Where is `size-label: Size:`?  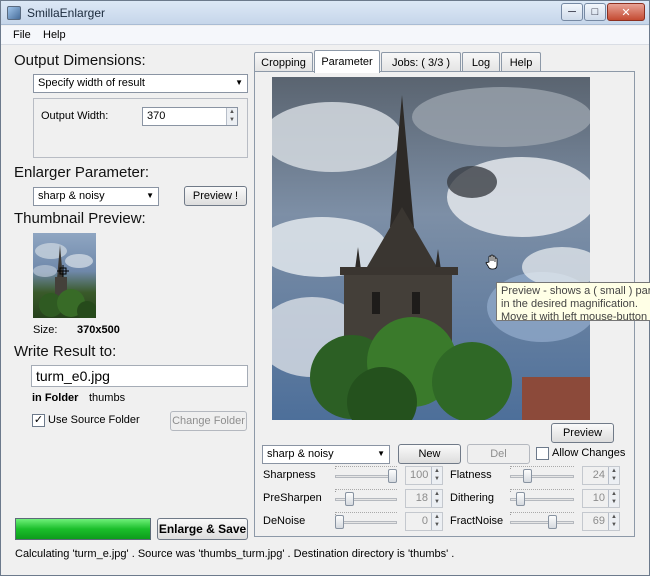
size-label: Size: is located at coordinates (45, 330).